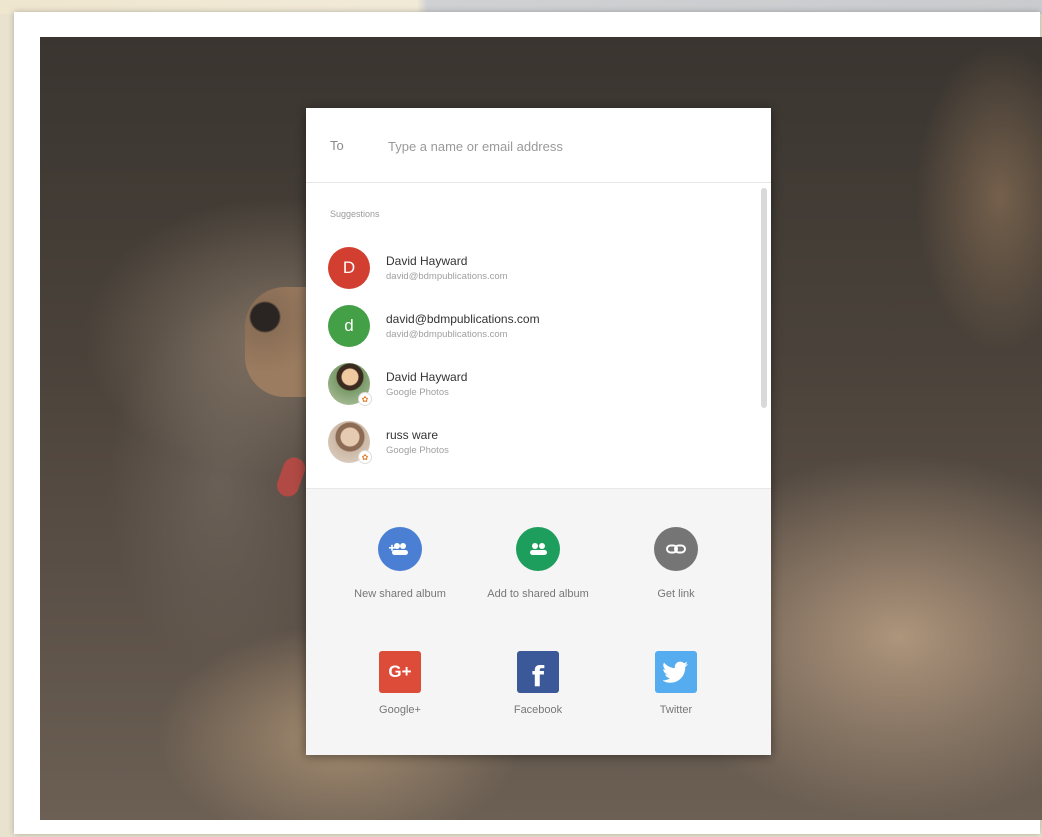 The height and width of the screenshot is (837, 1042). What do you see at coordinates (400, 594) in the screenshot?
I see `new-shared-album-label: New shared album` at bounding box center [400, 594].